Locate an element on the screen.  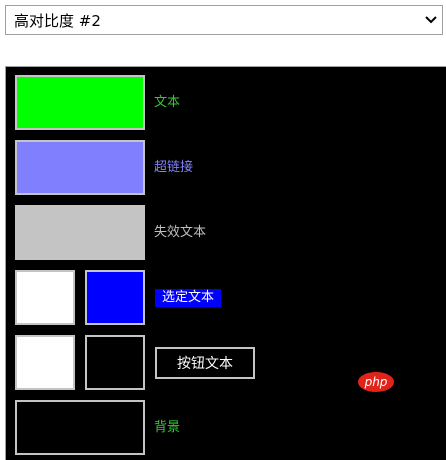
text-color-swatch is located at coordinates (80, 102).